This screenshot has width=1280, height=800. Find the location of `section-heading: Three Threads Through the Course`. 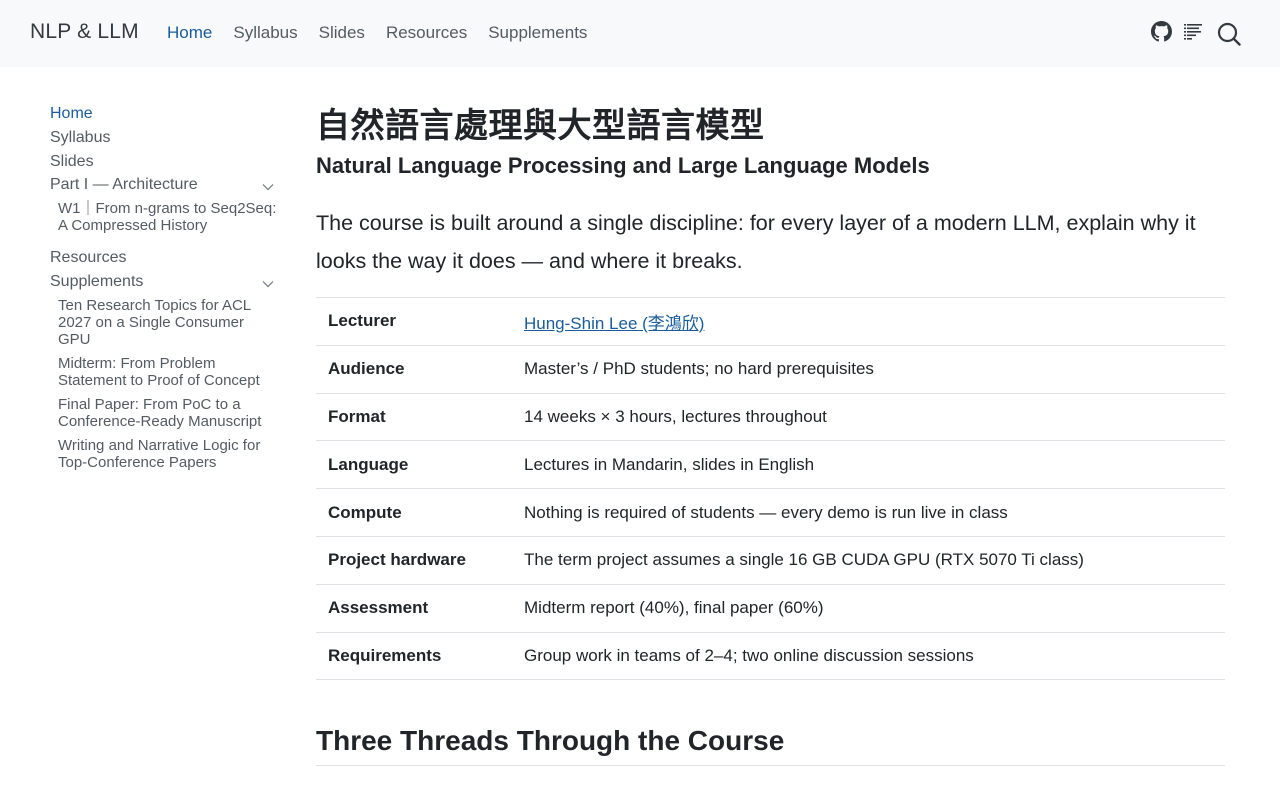

section-heading: Three Threads Through the Course is located at coordinates (770, 746).